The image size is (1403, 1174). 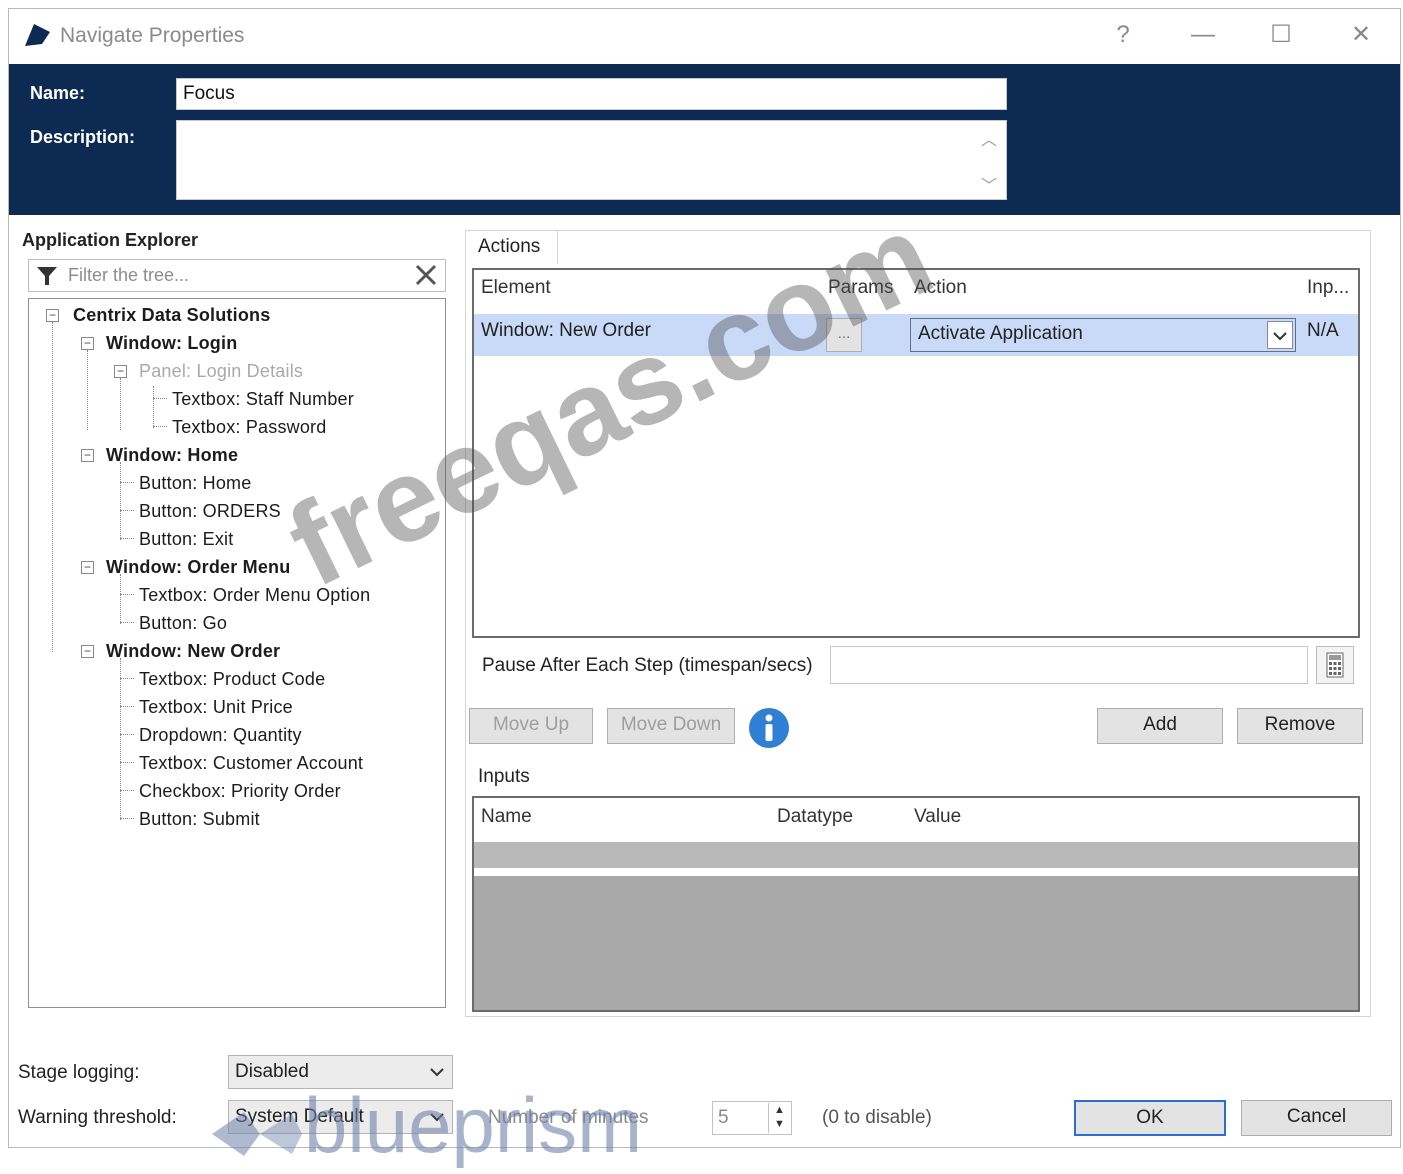 What do you see at coordinates (79, 1072) in the screenshot?
I see `stage-logging-label: Stage logging:` at bounding box center [79, 1072].